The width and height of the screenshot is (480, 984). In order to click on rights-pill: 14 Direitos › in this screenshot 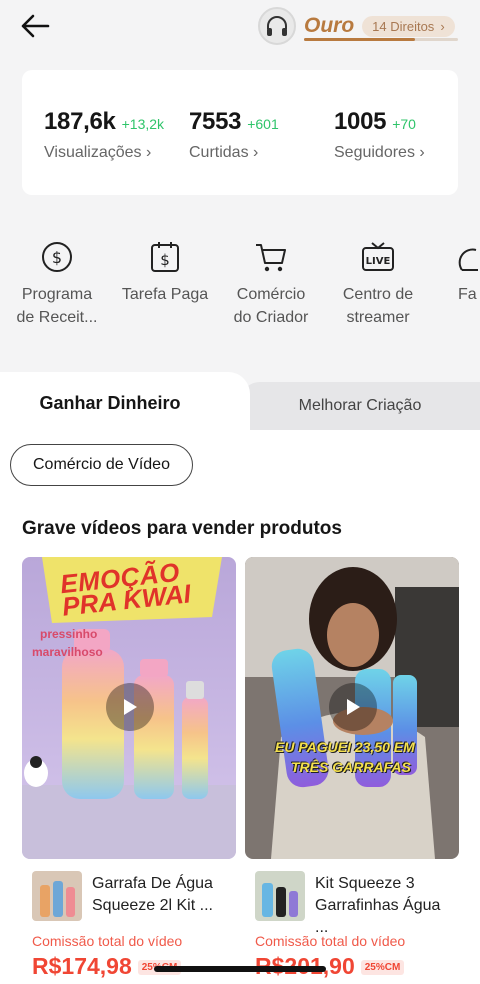, I will do `click(408, 26)`.